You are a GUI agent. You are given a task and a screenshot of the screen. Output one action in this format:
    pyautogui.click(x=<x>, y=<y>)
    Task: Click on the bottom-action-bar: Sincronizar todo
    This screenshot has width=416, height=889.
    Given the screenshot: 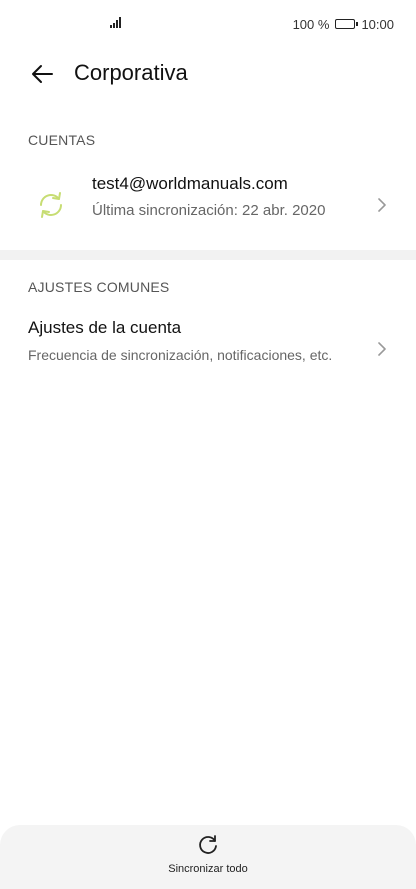 What is the action you would take?
    pyautogui.click(x=208, y=857)
    